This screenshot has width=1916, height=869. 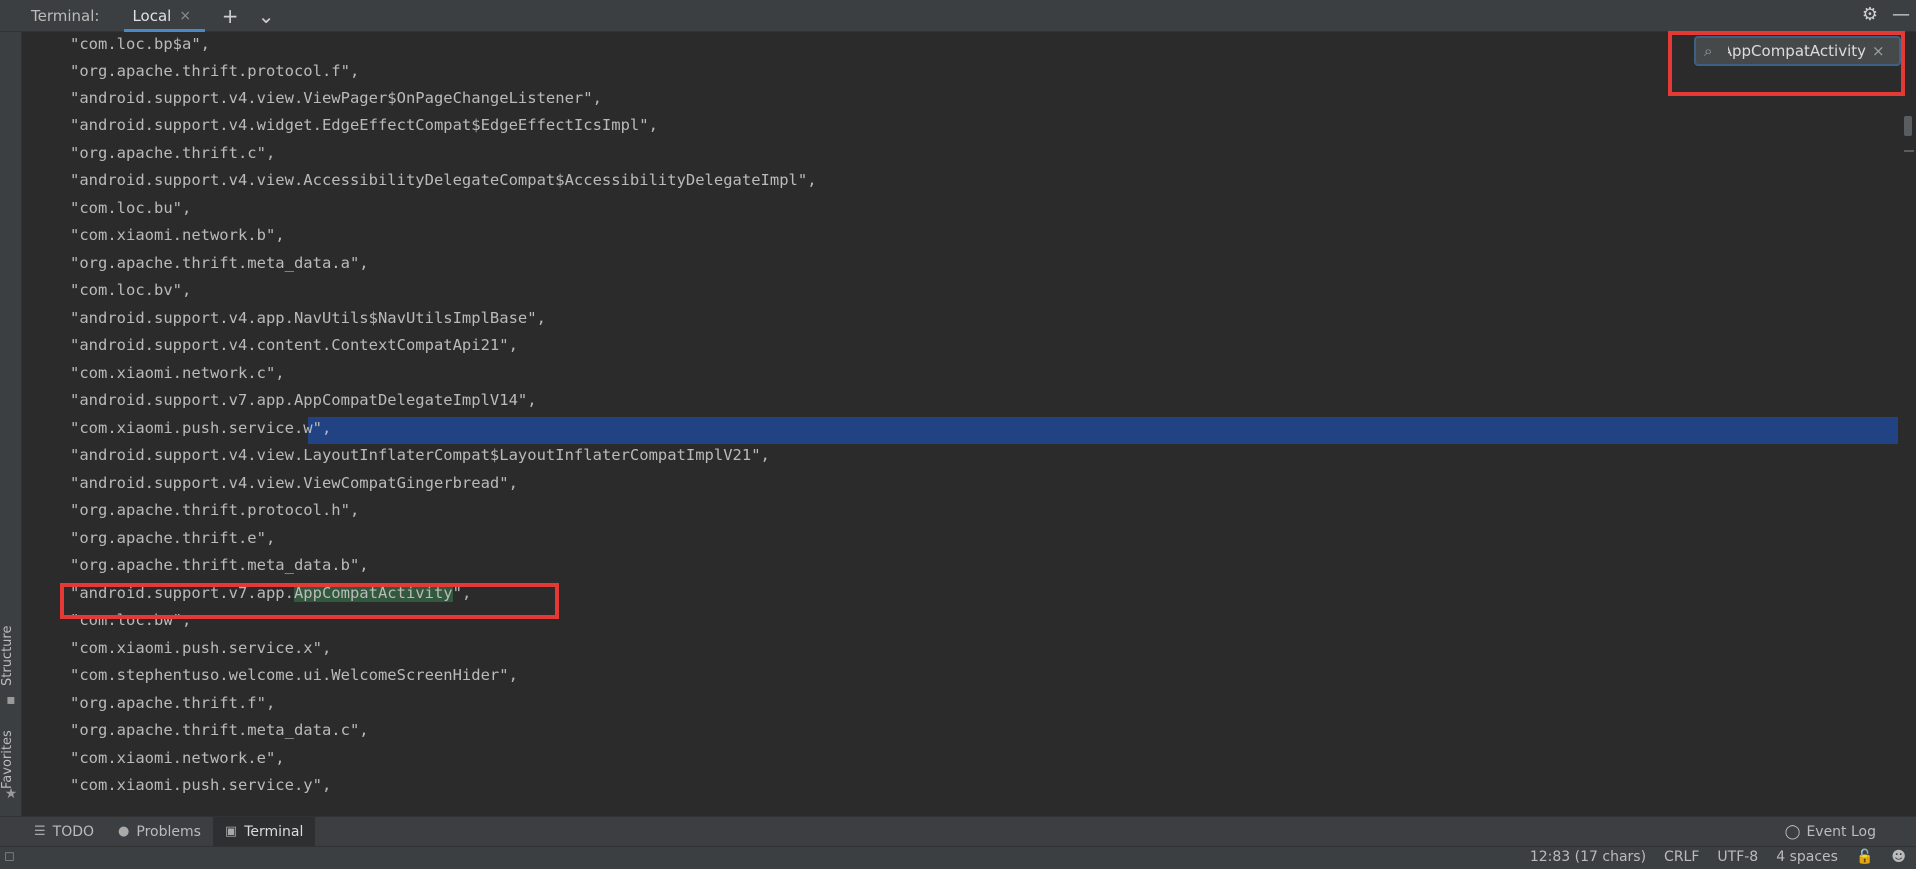 What do you see at coordinates (177, 758) in the screenshot?
I see `output-line: "com.xiaomi.network.e",` at bounding box center [177, 758].